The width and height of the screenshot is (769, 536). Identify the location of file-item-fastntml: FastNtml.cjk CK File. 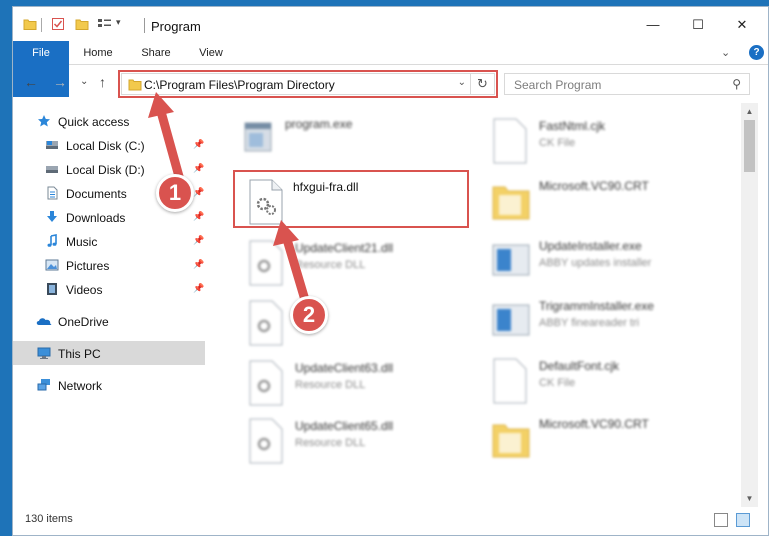
(616, 145).